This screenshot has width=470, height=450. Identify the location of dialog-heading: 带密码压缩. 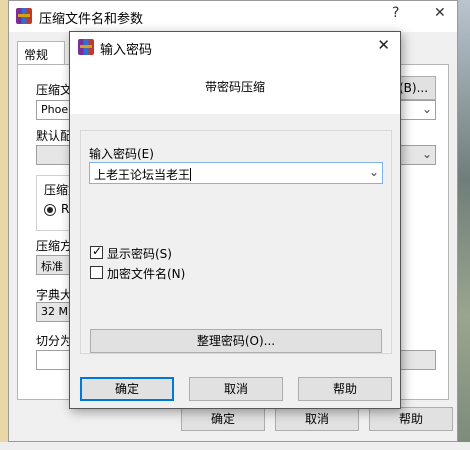
(234, 87).